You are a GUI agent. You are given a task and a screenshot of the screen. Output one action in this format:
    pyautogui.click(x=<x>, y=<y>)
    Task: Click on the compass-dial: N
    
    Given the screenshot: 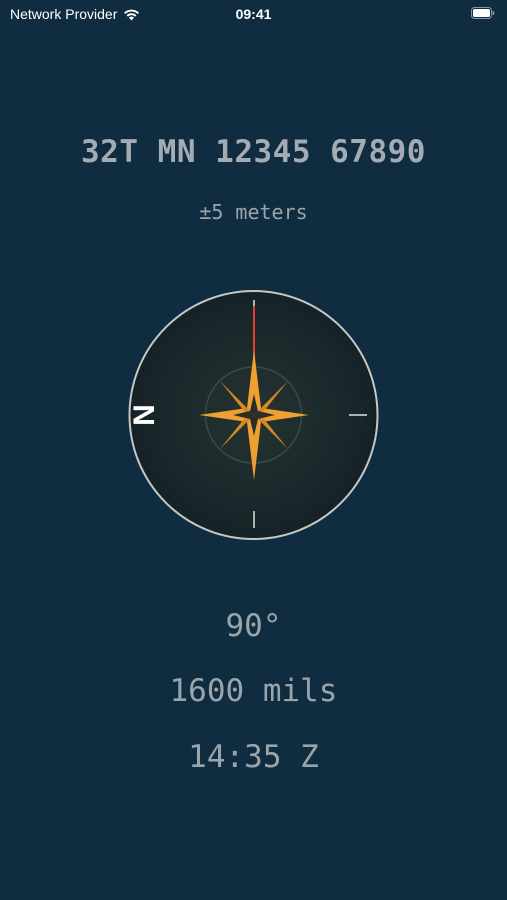 What is the action you would take?
    pyautogui.click(x=253, y=415)
    